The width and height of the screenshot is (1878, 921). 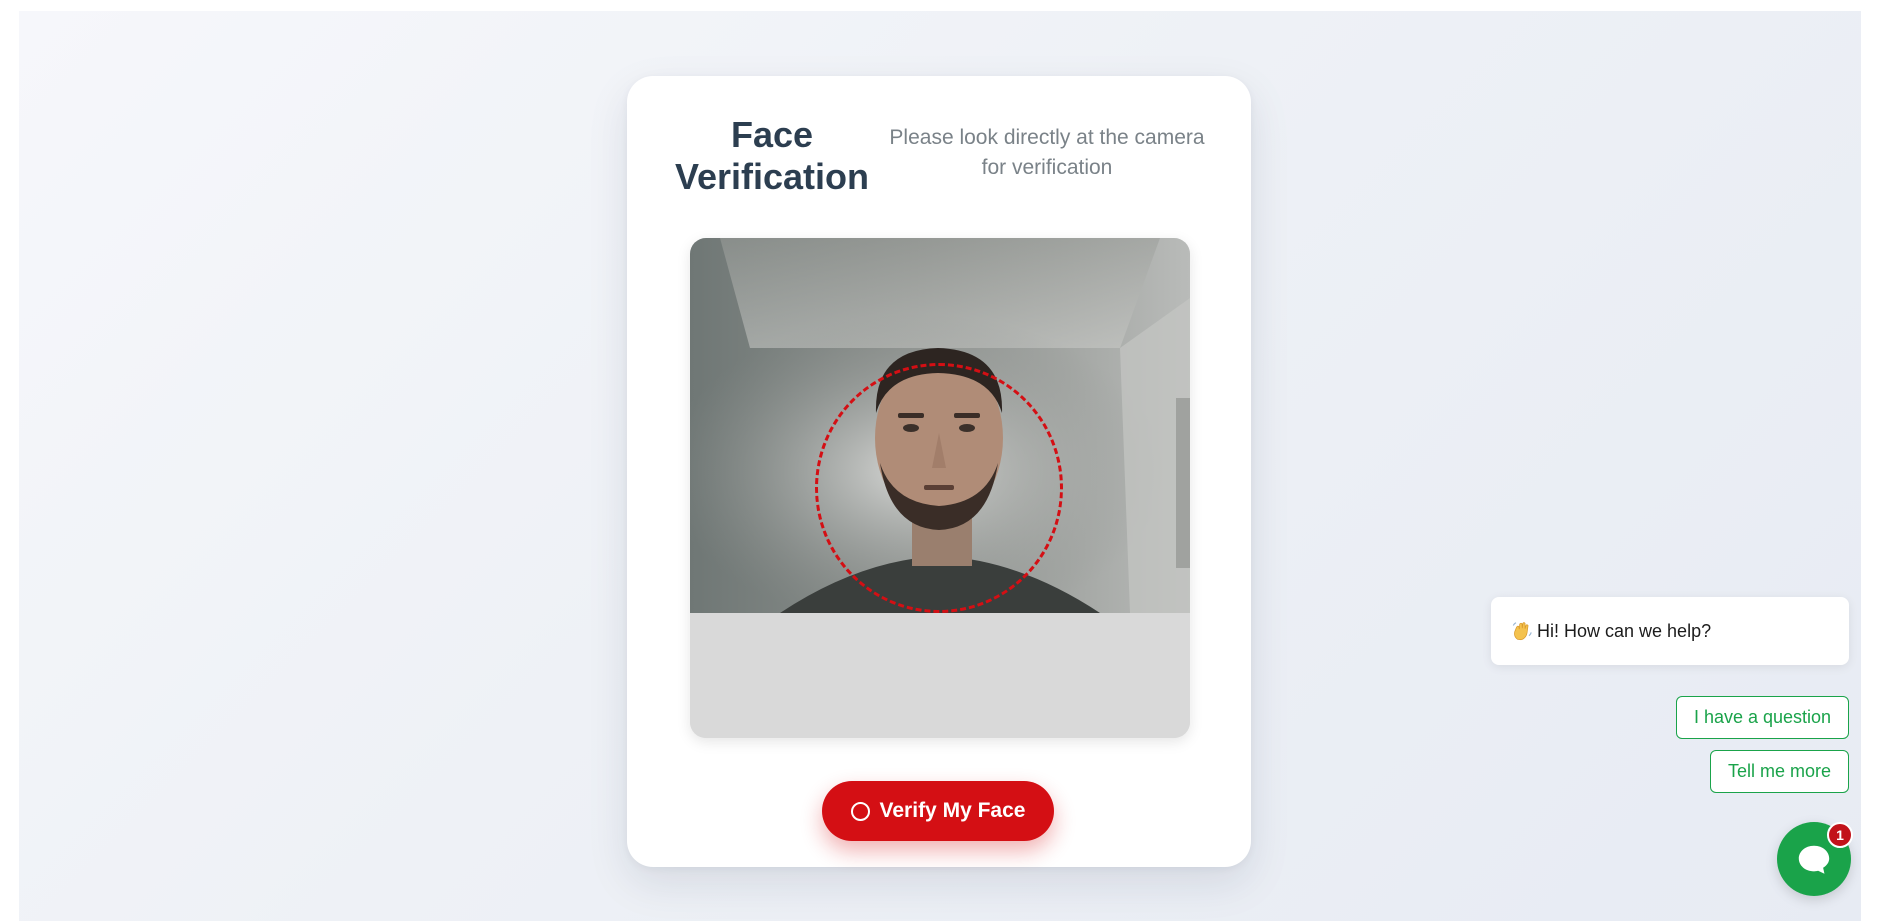 What do you see at coordinates (952, 810) in the screenshot?
I see `verify-button-label: Verify My Face` at bounding box center [952, 810].